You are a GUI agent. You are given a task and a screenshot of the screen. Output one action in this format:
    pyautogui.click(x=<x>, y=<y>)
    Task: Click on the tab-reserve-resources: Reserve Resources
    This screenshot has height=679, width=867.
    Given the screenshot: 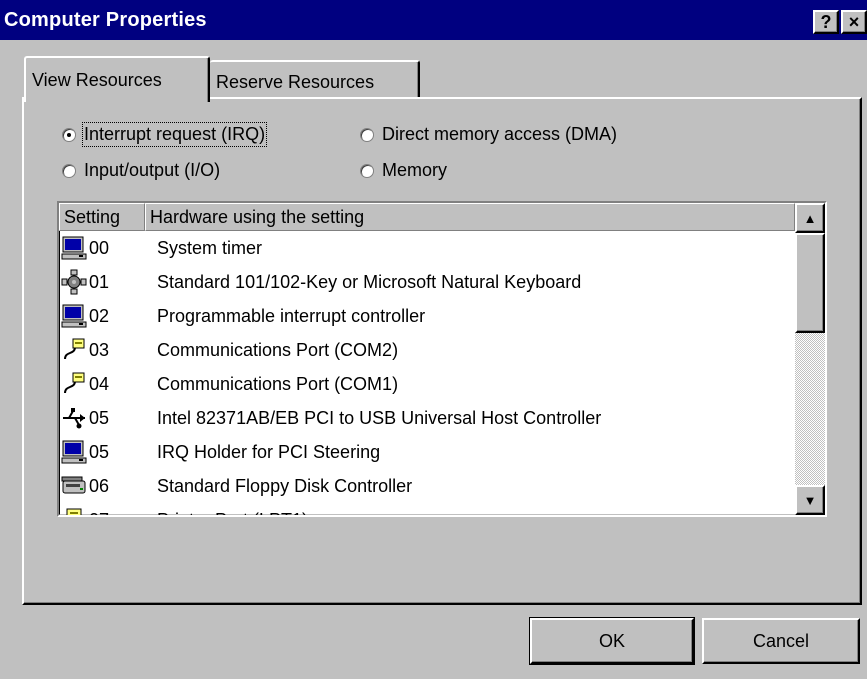 What is the action you would take?
    pyautogui.click(x=315, y=79)
    